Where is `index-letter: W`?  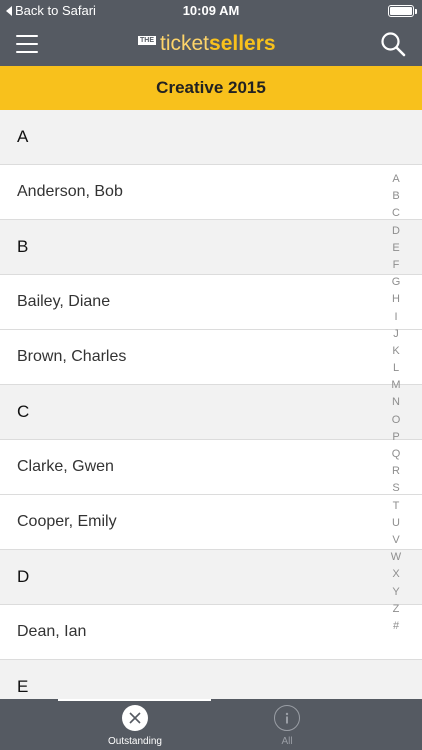
index-letter: W is located at coordinates (396, 557).